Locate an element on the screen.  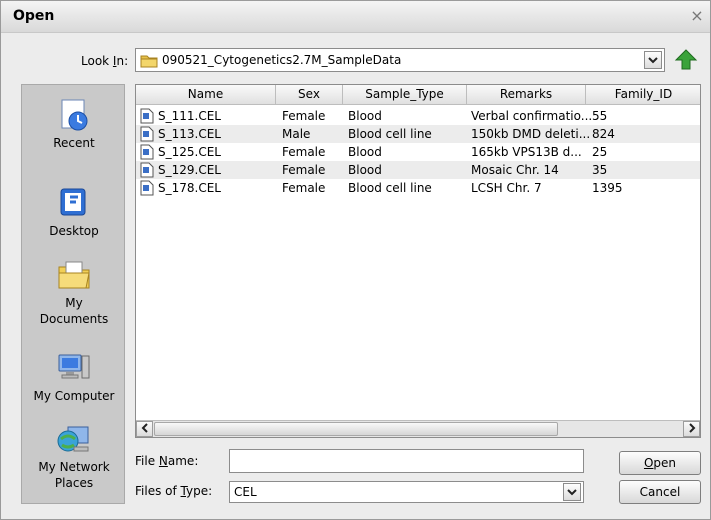
file-list-header: Name Sex Sample_Type Remarks Family_ID is located at coordinates (418, 95).